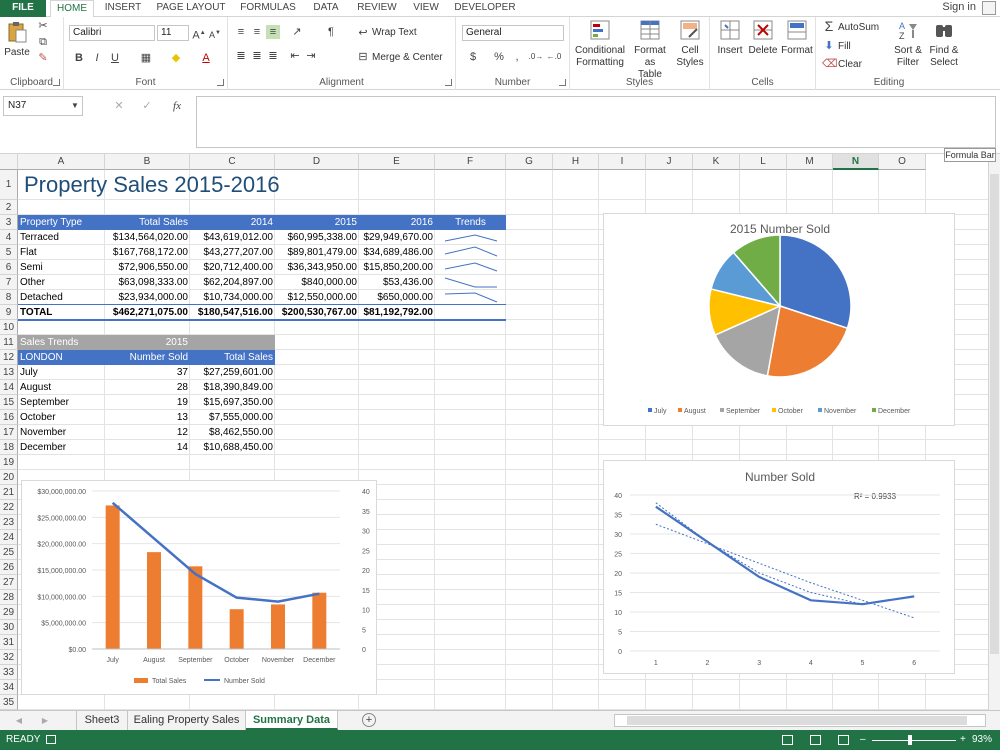 This screenshot has height=750, width=1000. Describe the element at coordinates (268, 8) in the screenshot. I see `tab-formulas: FORMULAS` at that location.